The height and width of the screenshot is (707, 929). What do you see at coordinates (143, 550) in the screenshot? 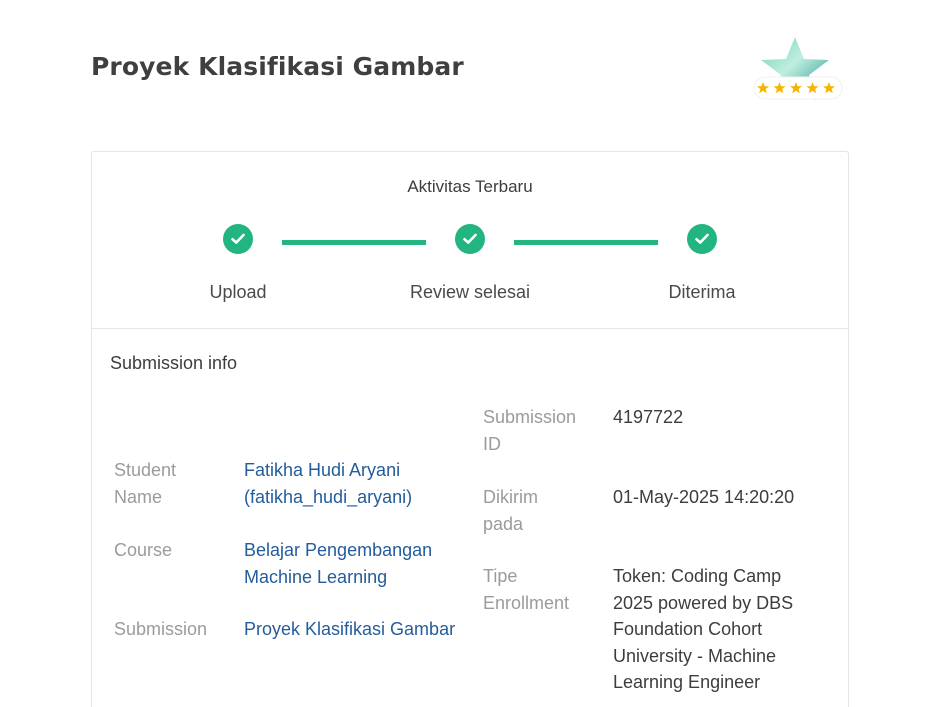
I see `course-label: Course` at bounding box center [143, 550].